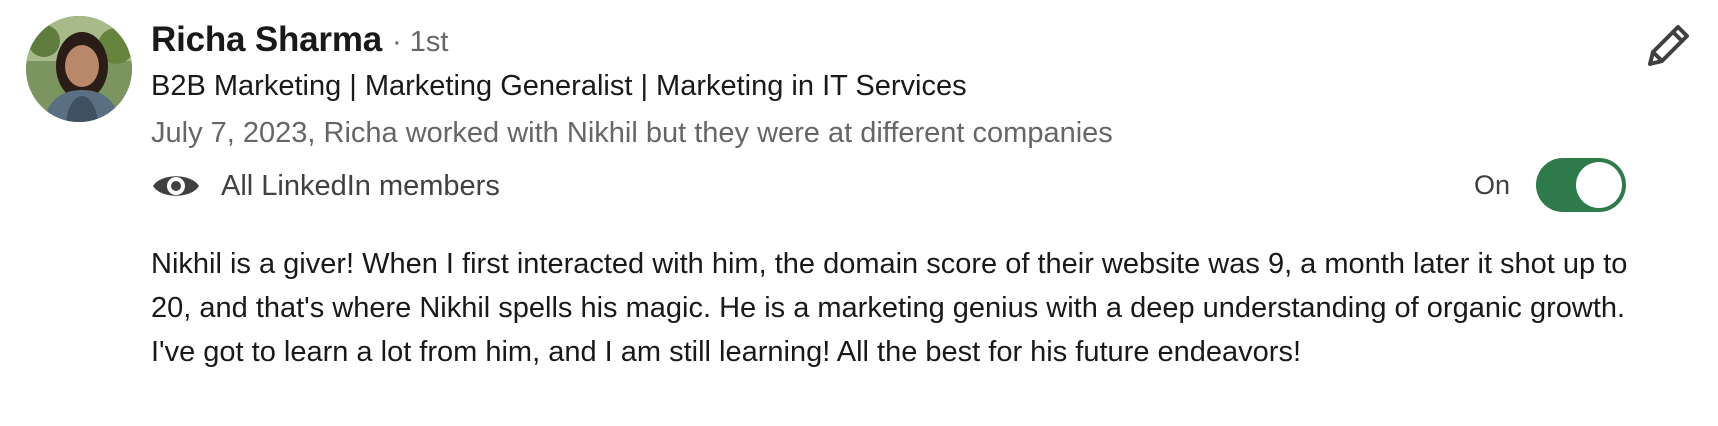 This screenshot has height=426, width=1718. I want to click on name-row: Richa Sharma · 1st, so click(874, 43).